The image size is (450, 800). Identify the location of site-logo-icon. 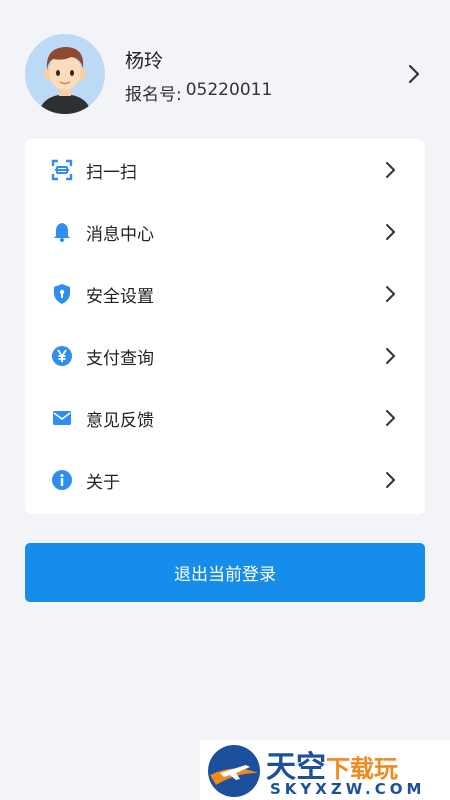
(234, 771).